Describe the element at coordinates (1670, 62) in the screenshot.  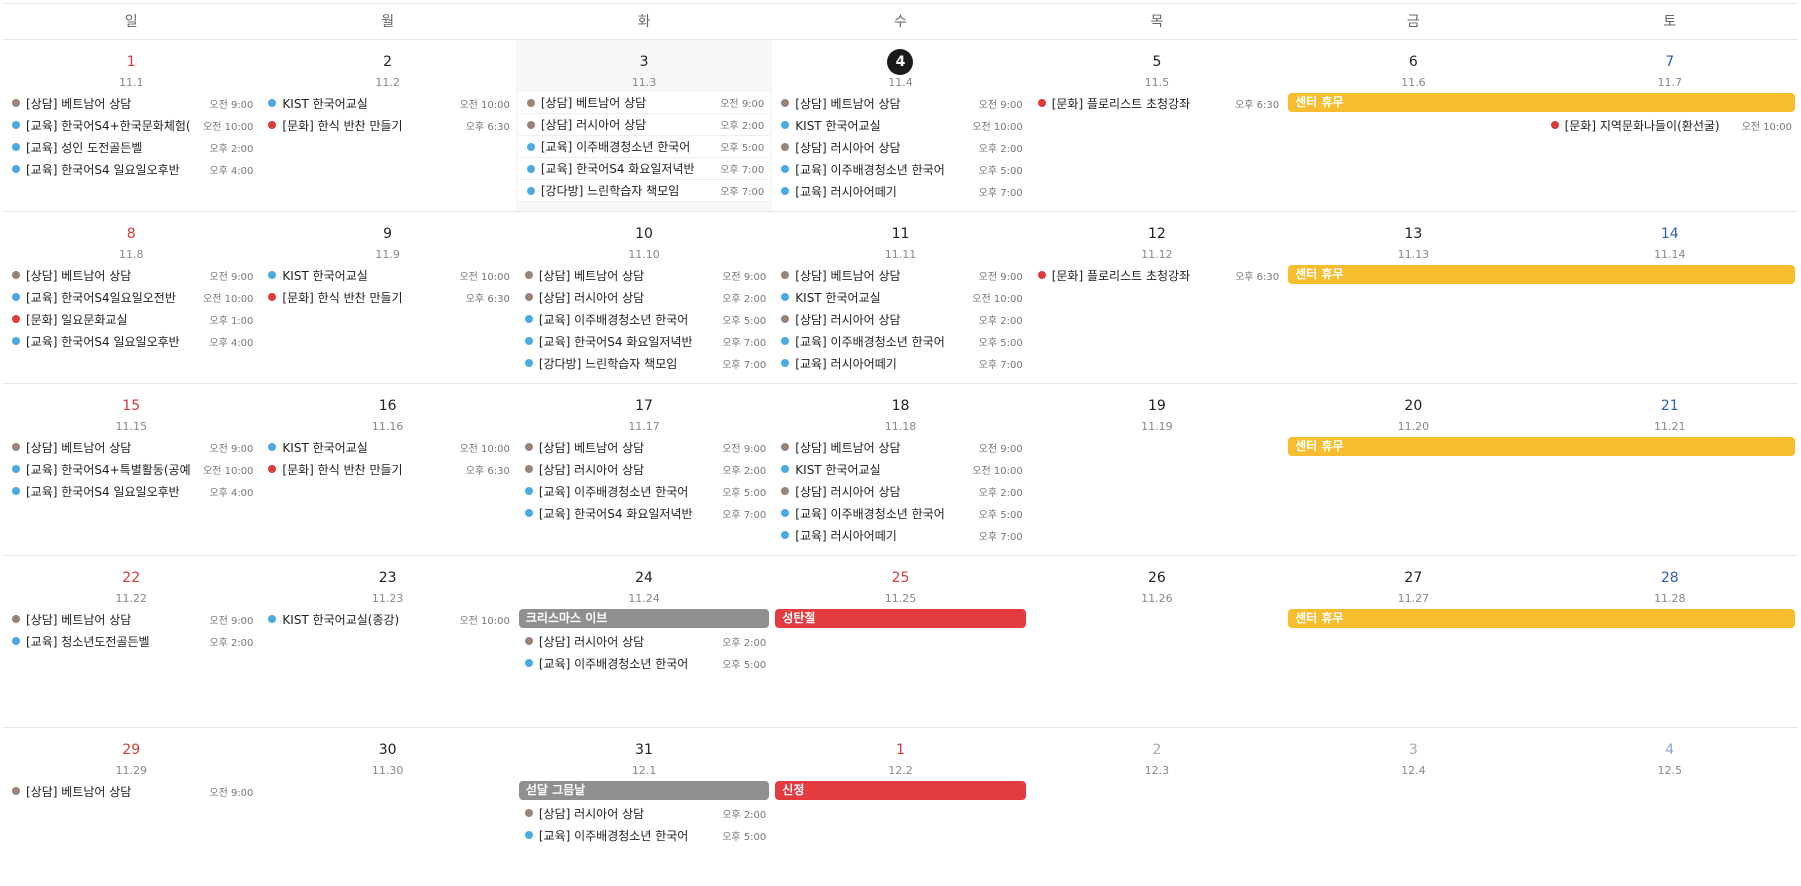
I see `day-number: 7` at that location.